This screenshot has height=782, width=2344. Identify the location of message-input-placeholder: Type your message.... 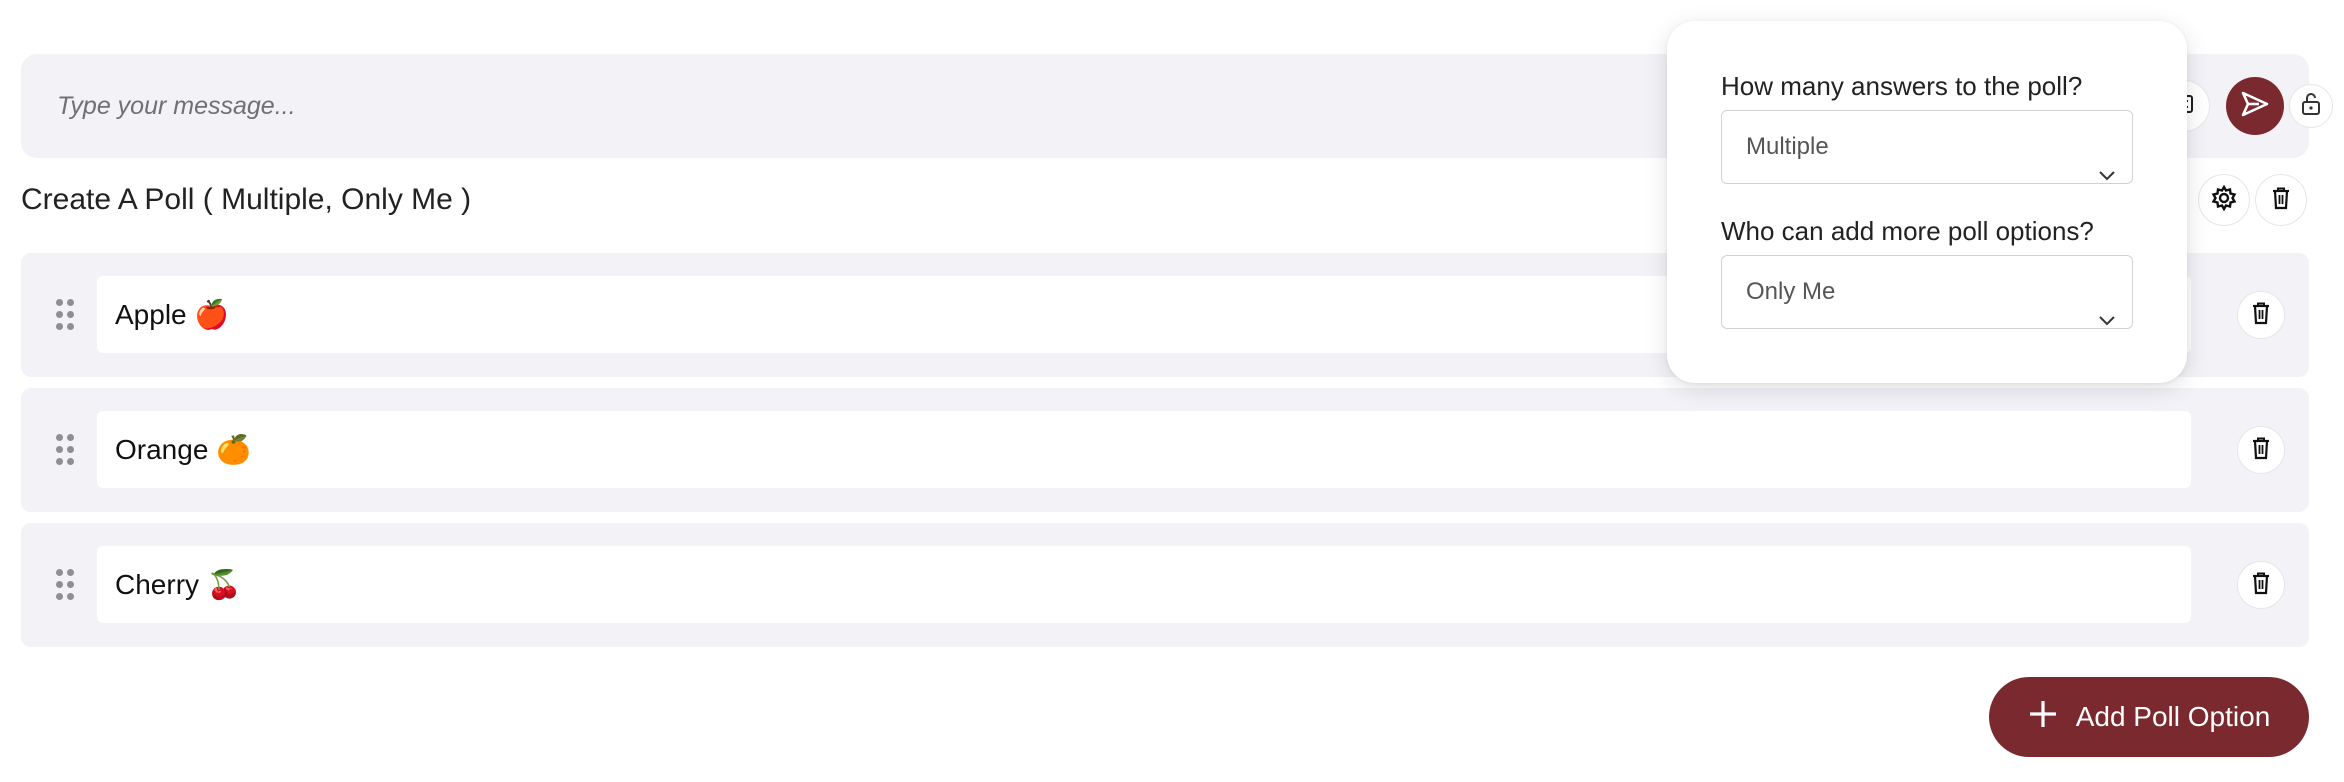
(176, 106).